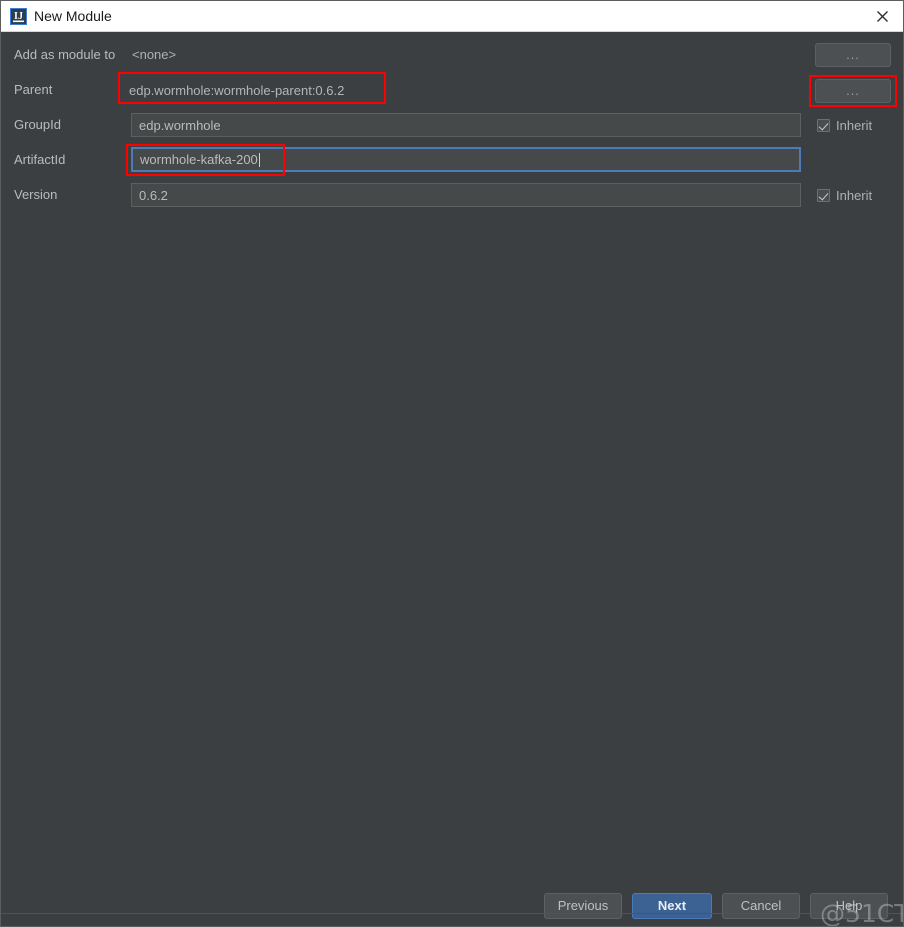  What do you see at coordinates (36, 194) in the screenshot?
I see `version-label: Version` at bounding box center [36, 194].